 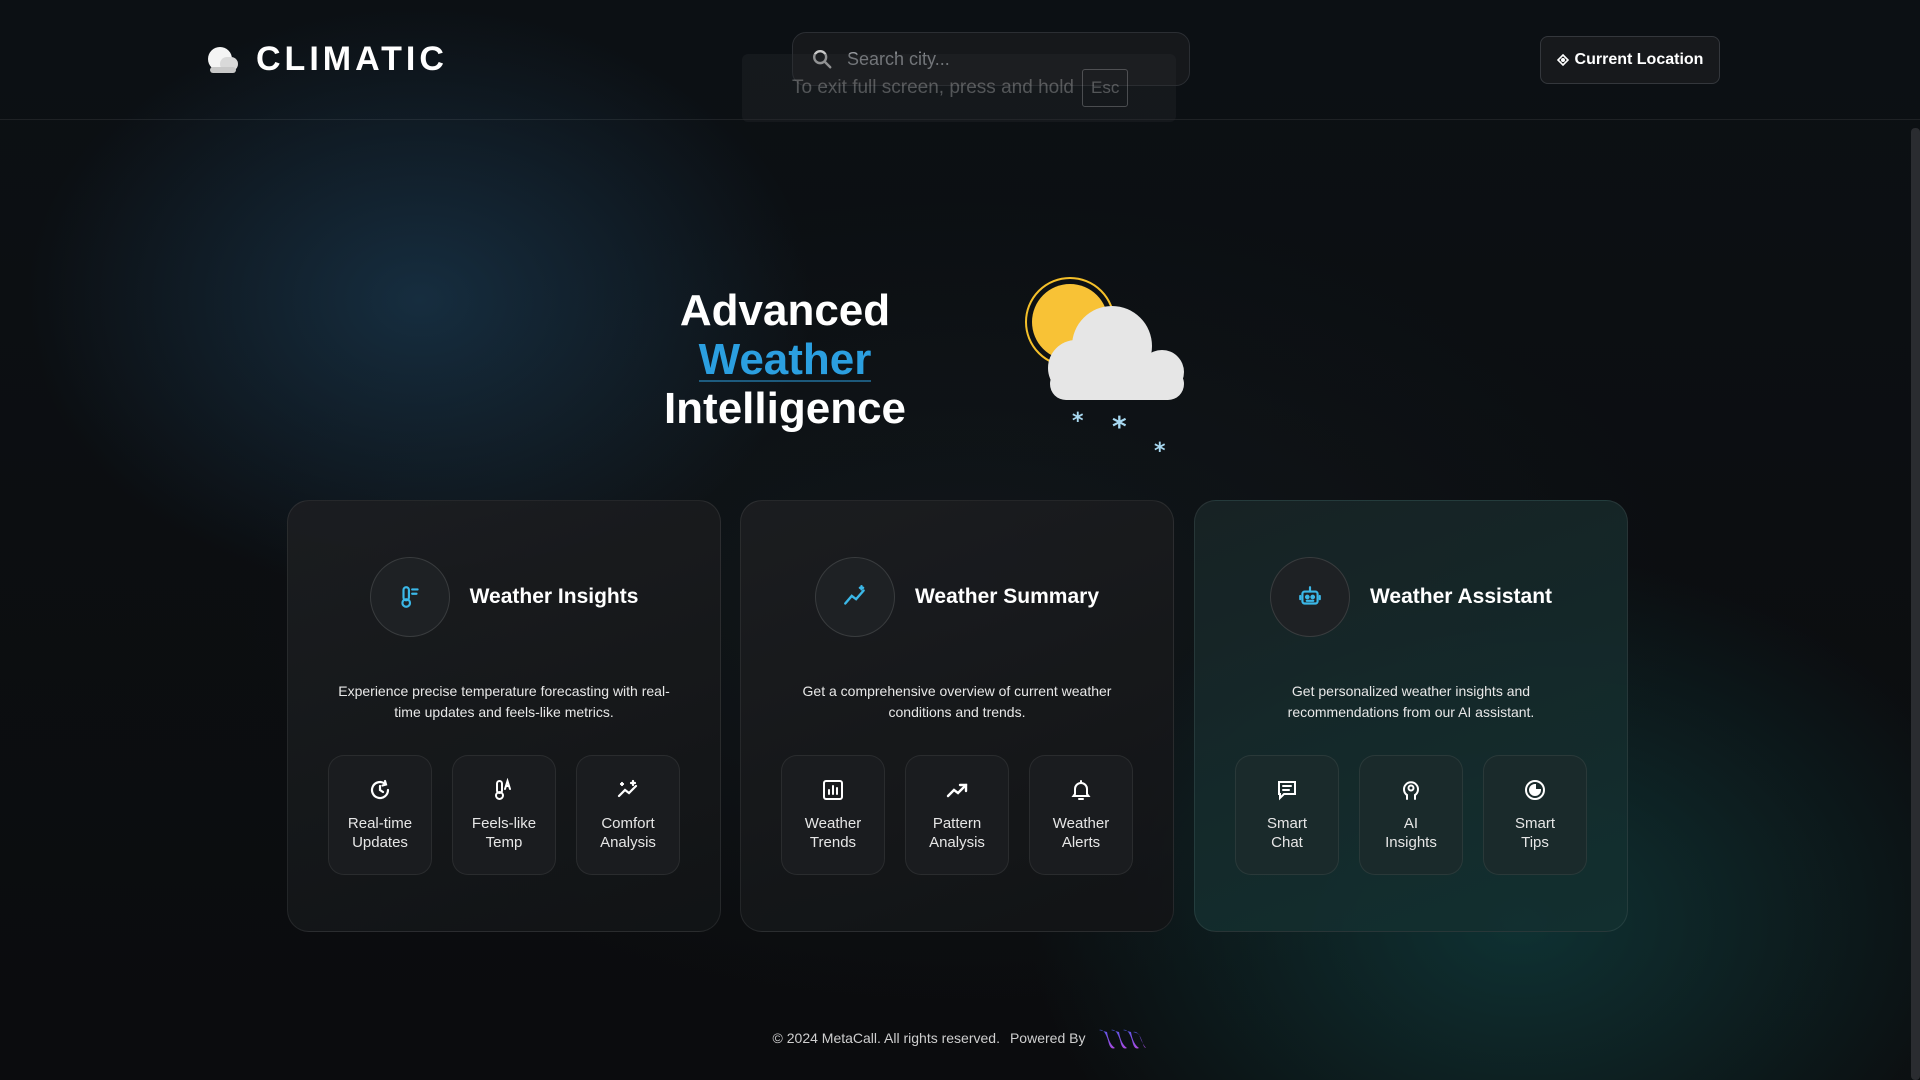 I want to click on feature-label: Tips, so click(x=1535, y=842).